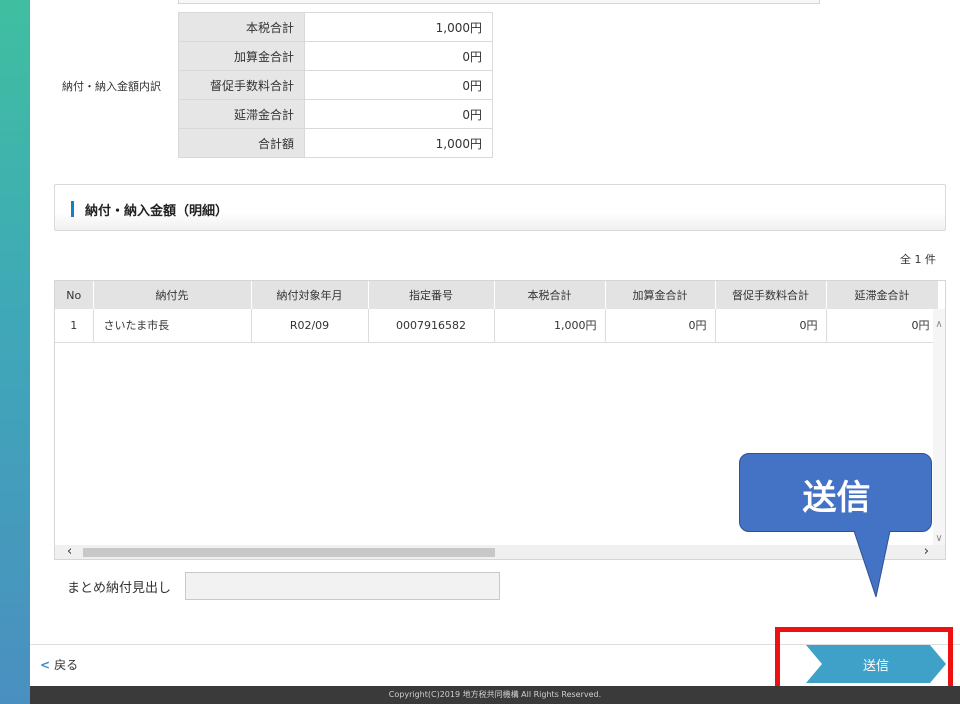 The height and width of the screenshot is (704, 960). I want to click on breakdown-row: 延滞金合計 0円, so click(335, 114).